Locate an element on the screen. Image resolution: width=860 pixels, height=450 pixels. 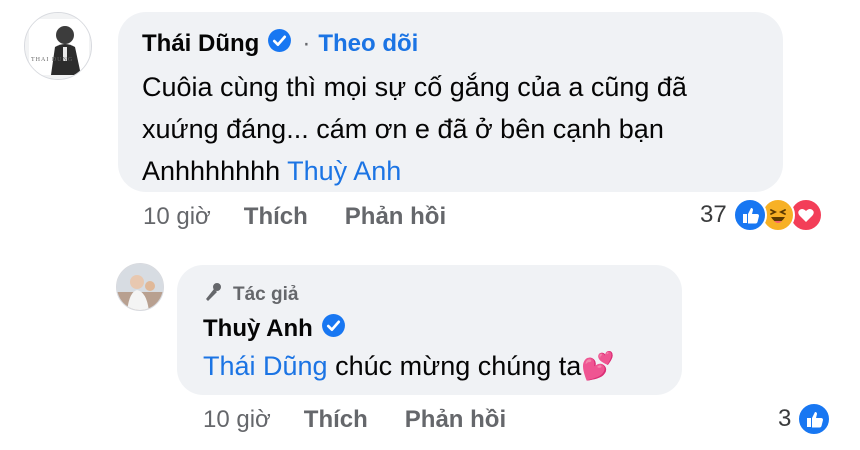
two-hearts-emoji: 💕 is located at coordinates (598, 366).